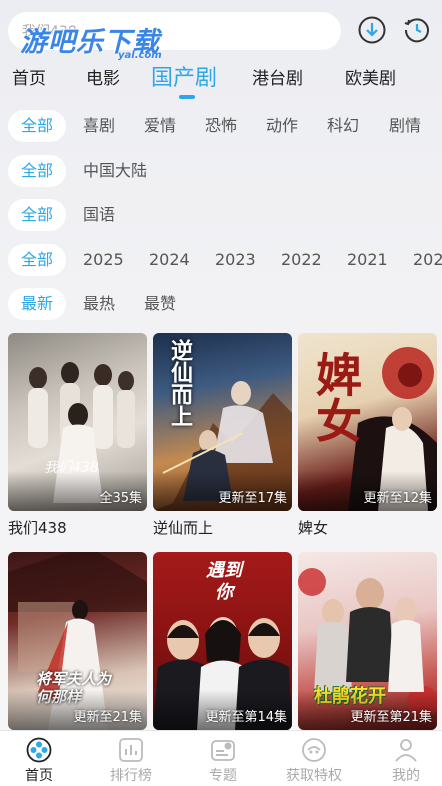  Describe the element at coordinates (107, 717) in the screenshot. I see `episode-badge: 更新至21集` at that location.